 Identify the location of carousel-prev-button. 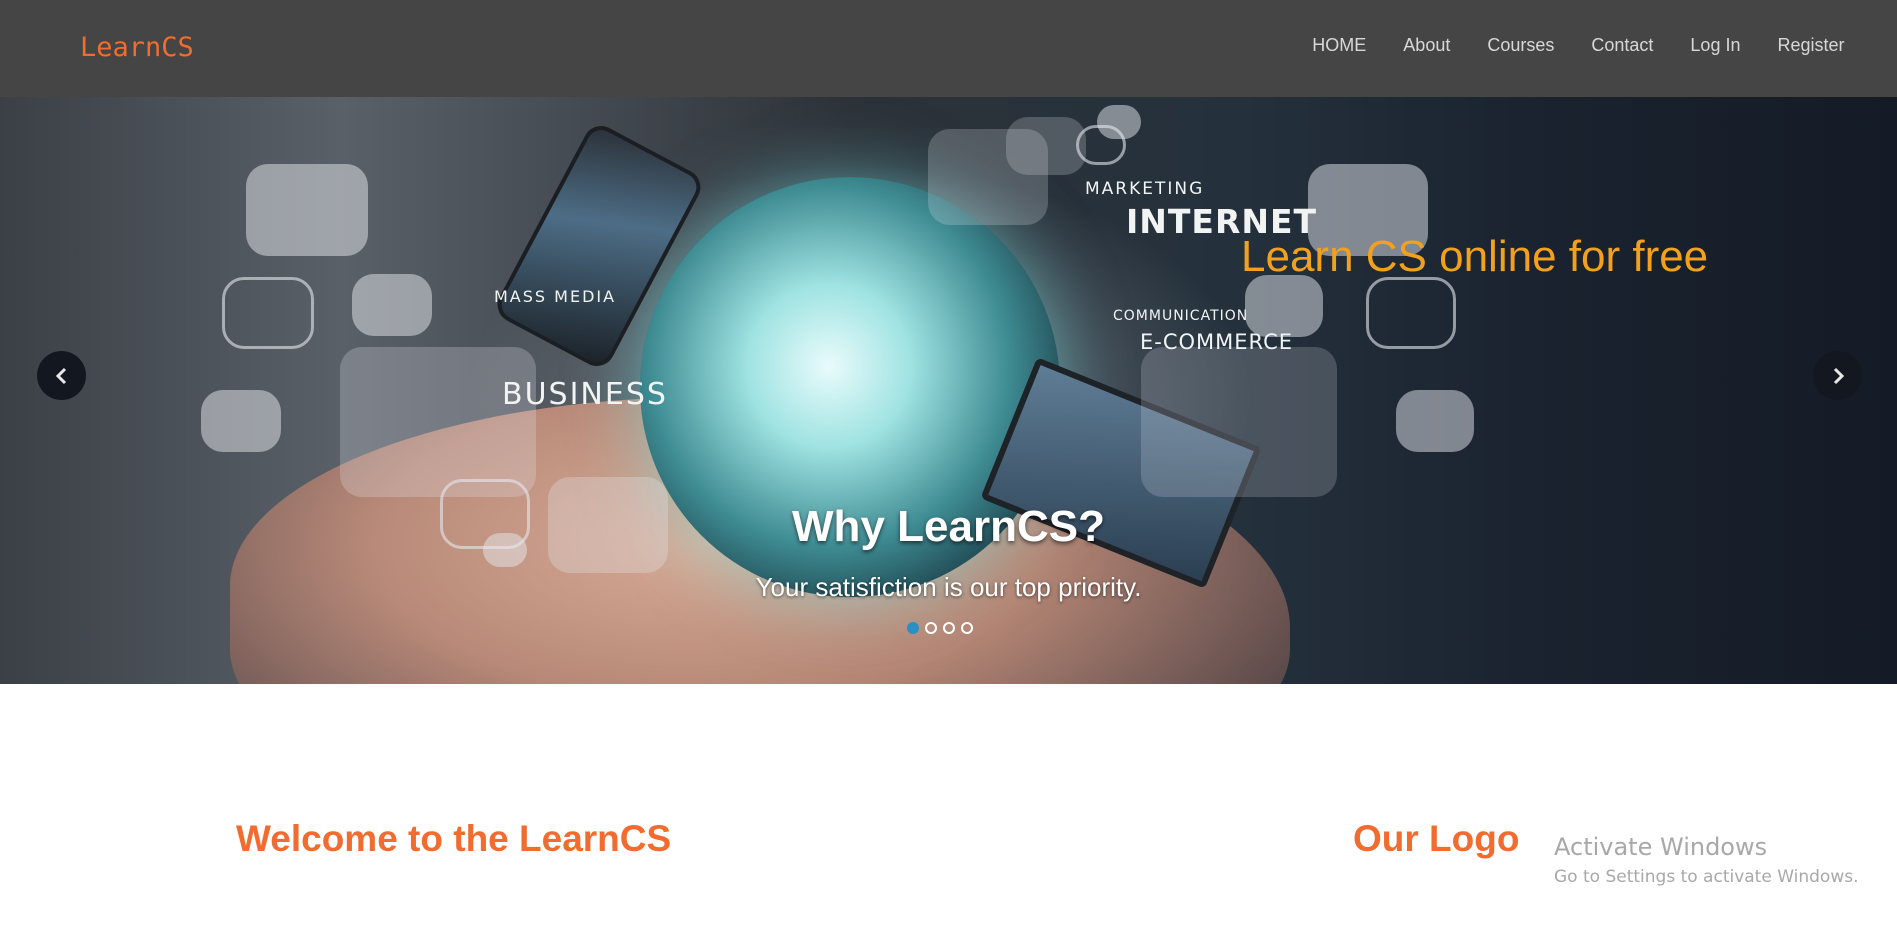
(61, 375).